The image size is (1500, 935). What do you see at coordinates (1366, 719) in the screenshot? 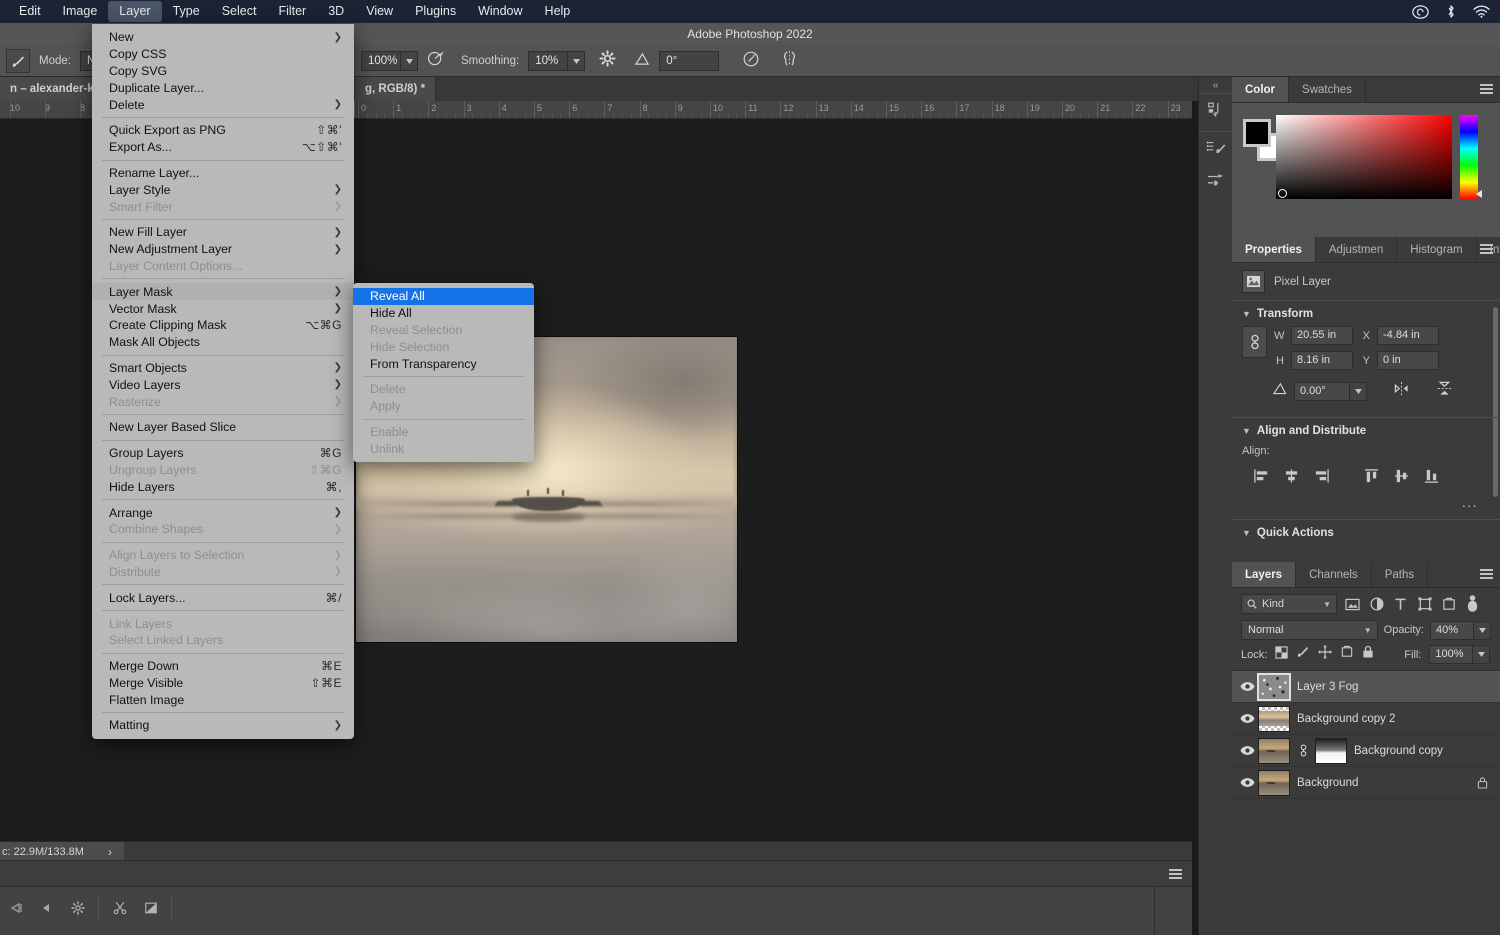
I see `layer-row: Background copy 2` at bounding box center [1366, 719].